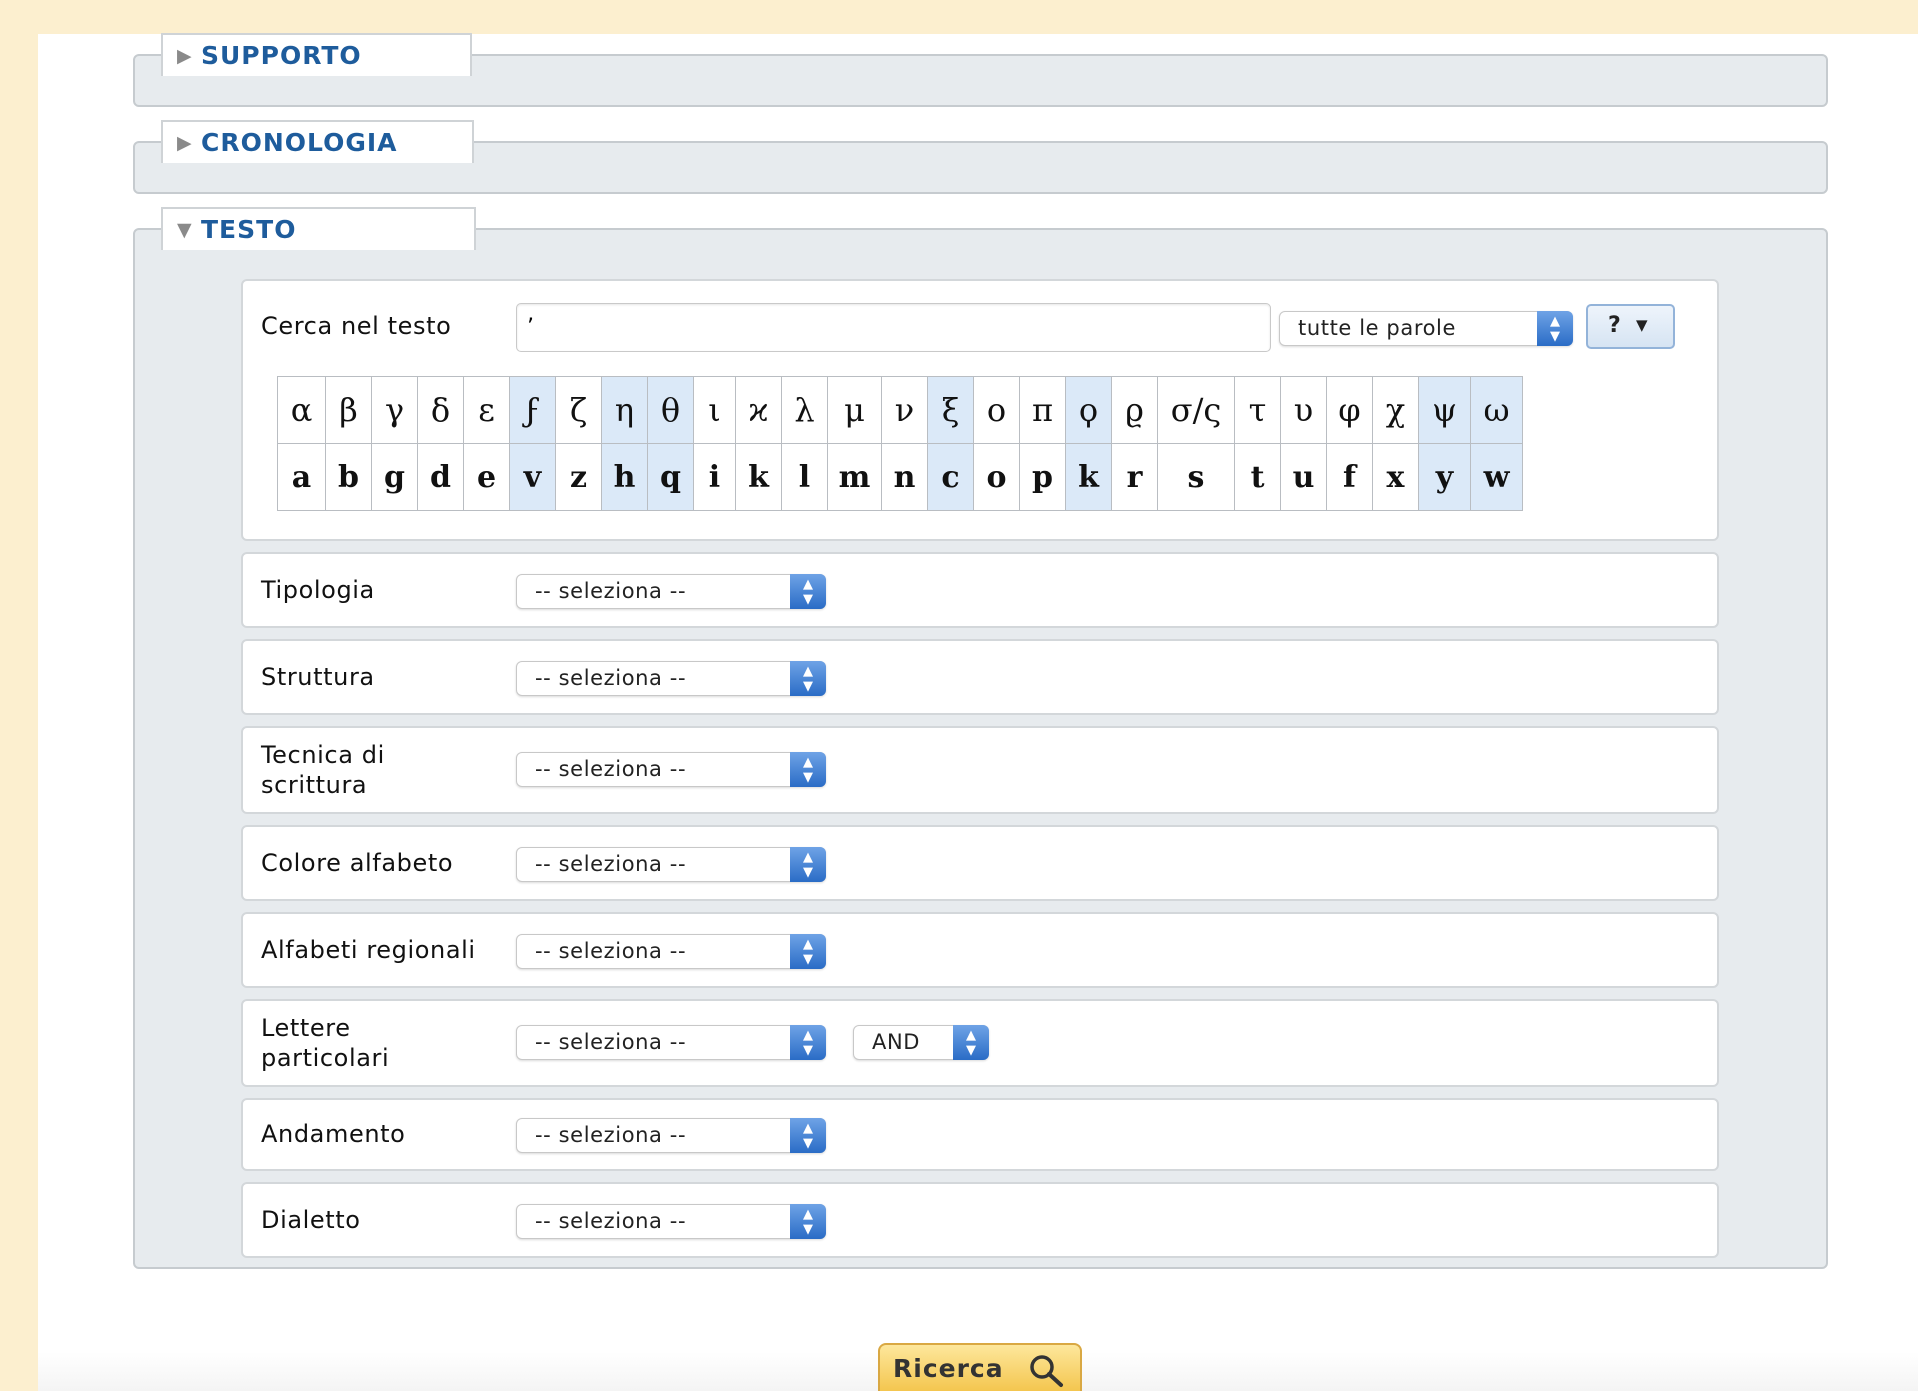 The width and height of the screenshot is (1918, 1391). I want to click on supporto-label: SUPPORTO, so click(281, 55).